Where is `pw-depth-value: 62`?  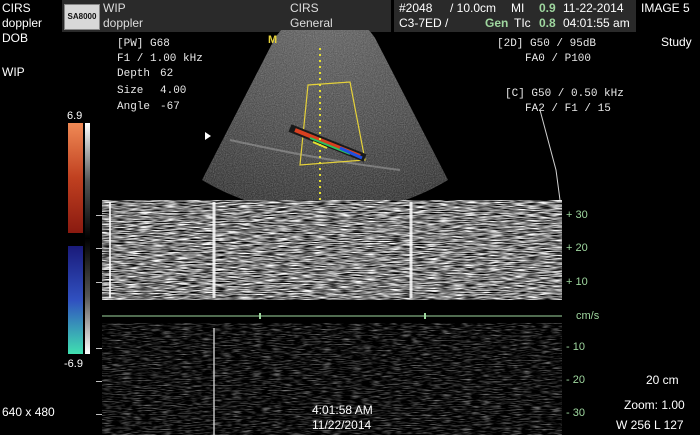 pw-depth-value: 62 is located at coordinates (167, 74).